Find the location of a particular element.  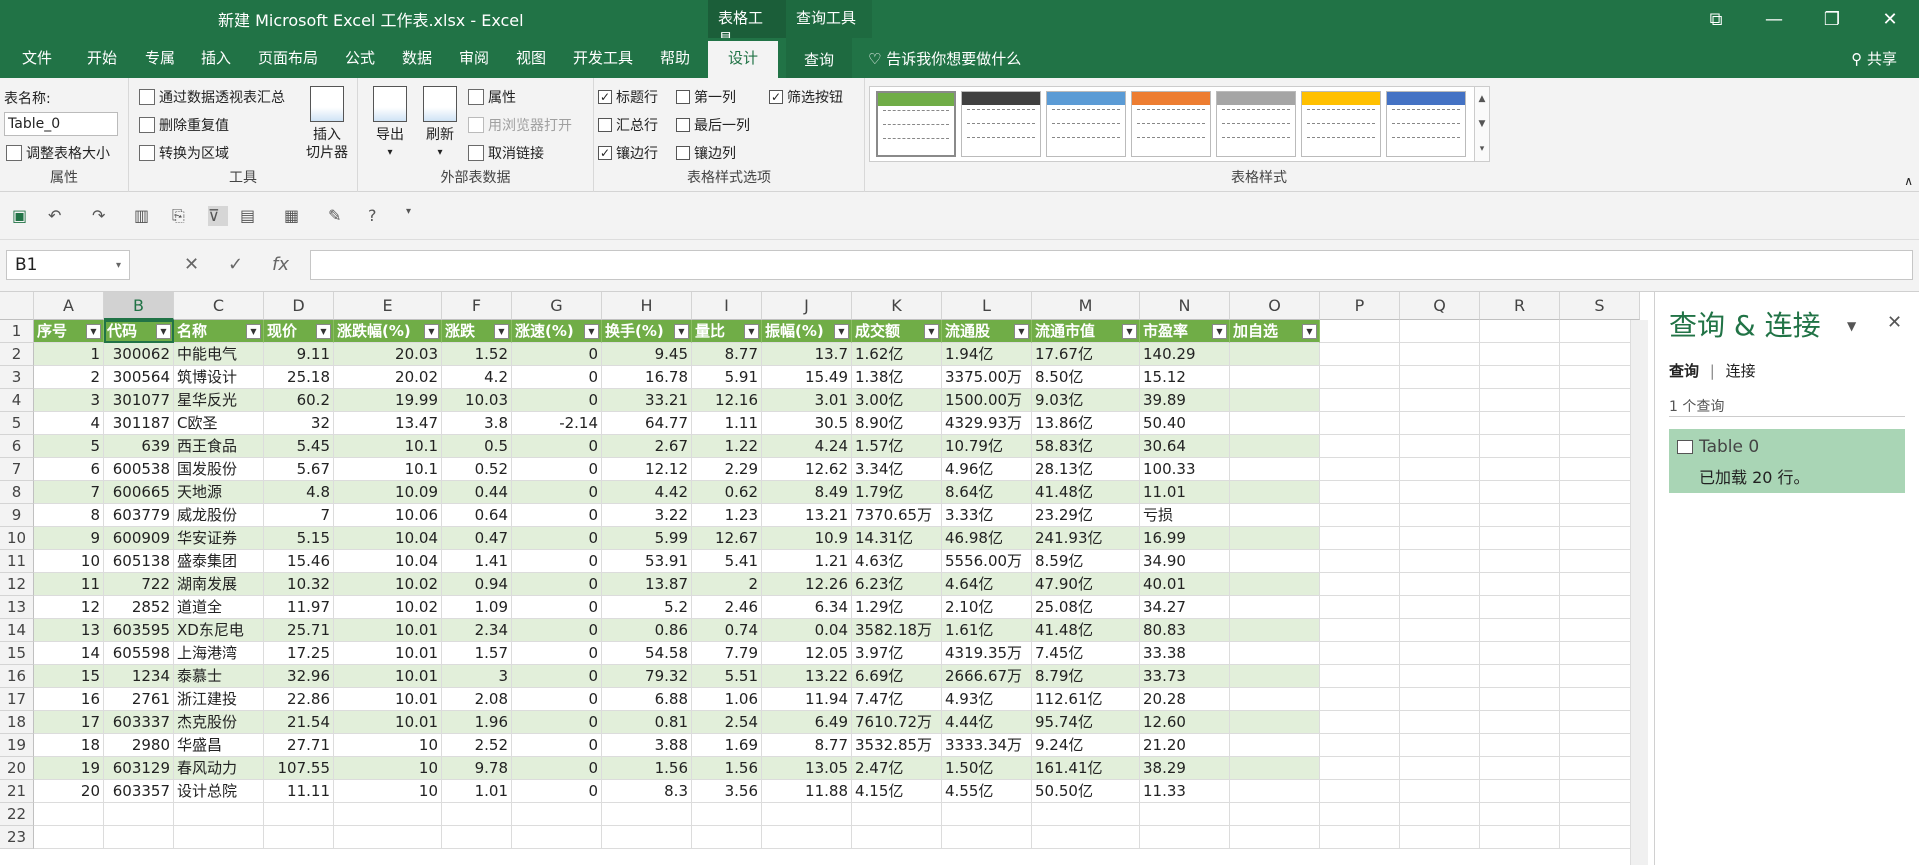

table-cell: 58.83亿 is located at coordinates (1086, 446).